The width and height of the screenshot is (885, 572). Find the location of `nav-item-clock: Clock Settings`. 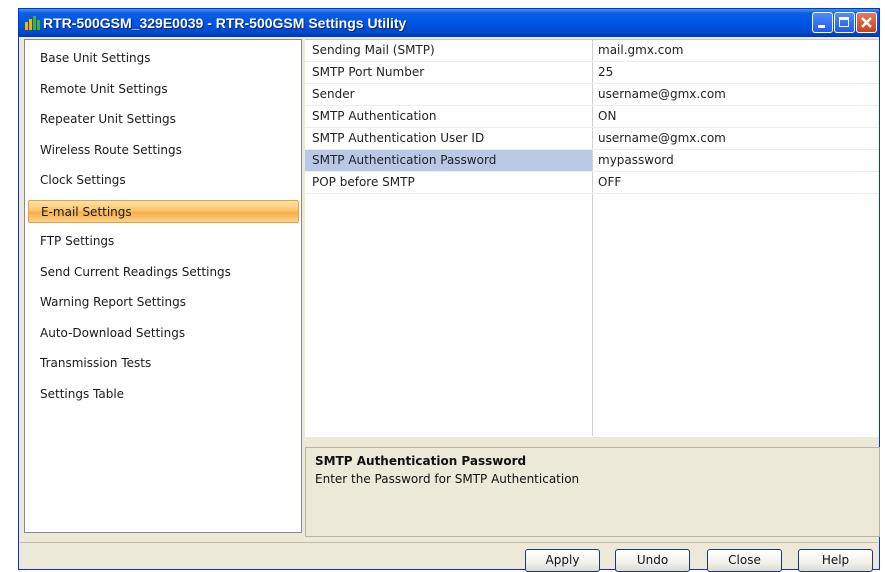

nav-item-clock: Clock Settings is located at coordinates (163, 180).